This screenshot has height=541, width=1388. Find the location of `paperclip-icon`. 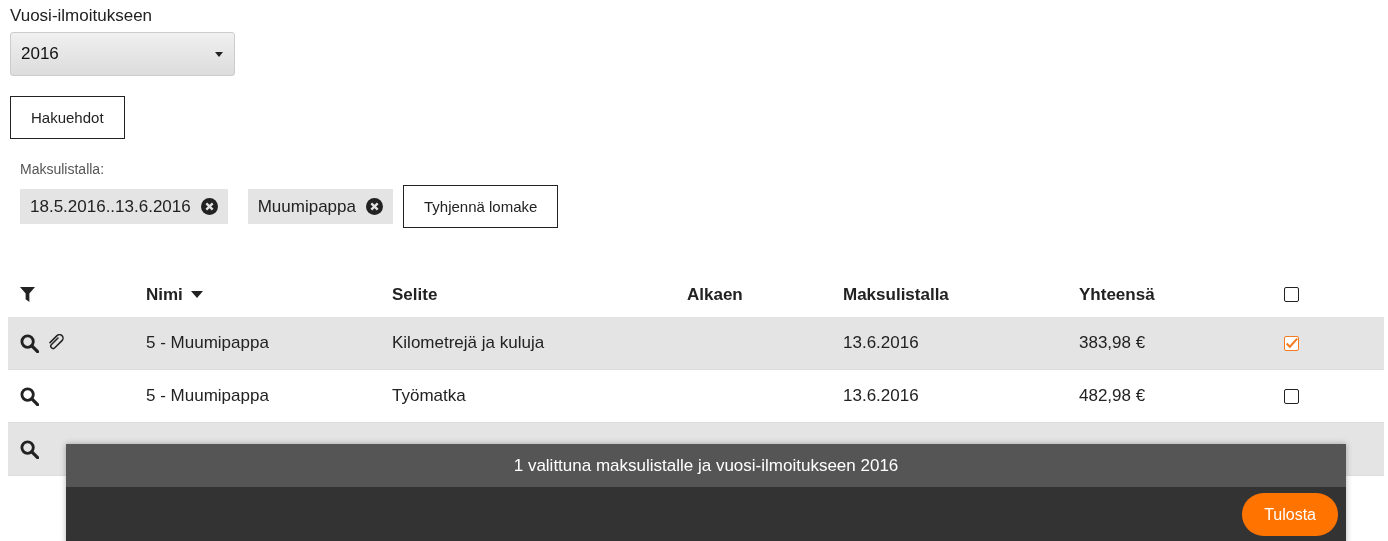

paperclip-icon is located at coordinates (56, 343).